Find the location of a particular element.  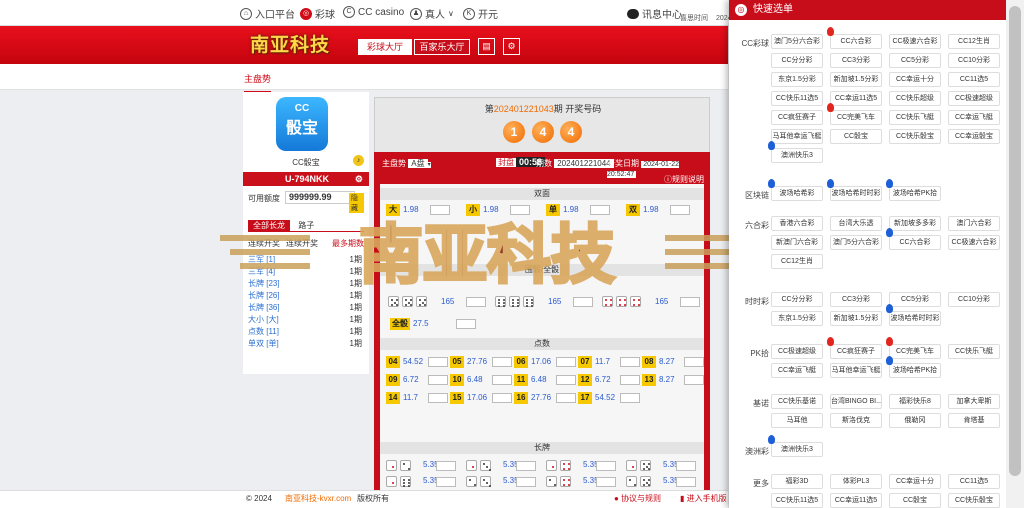

points-cell: 10 6.48 is located at coordinates (466, 380).